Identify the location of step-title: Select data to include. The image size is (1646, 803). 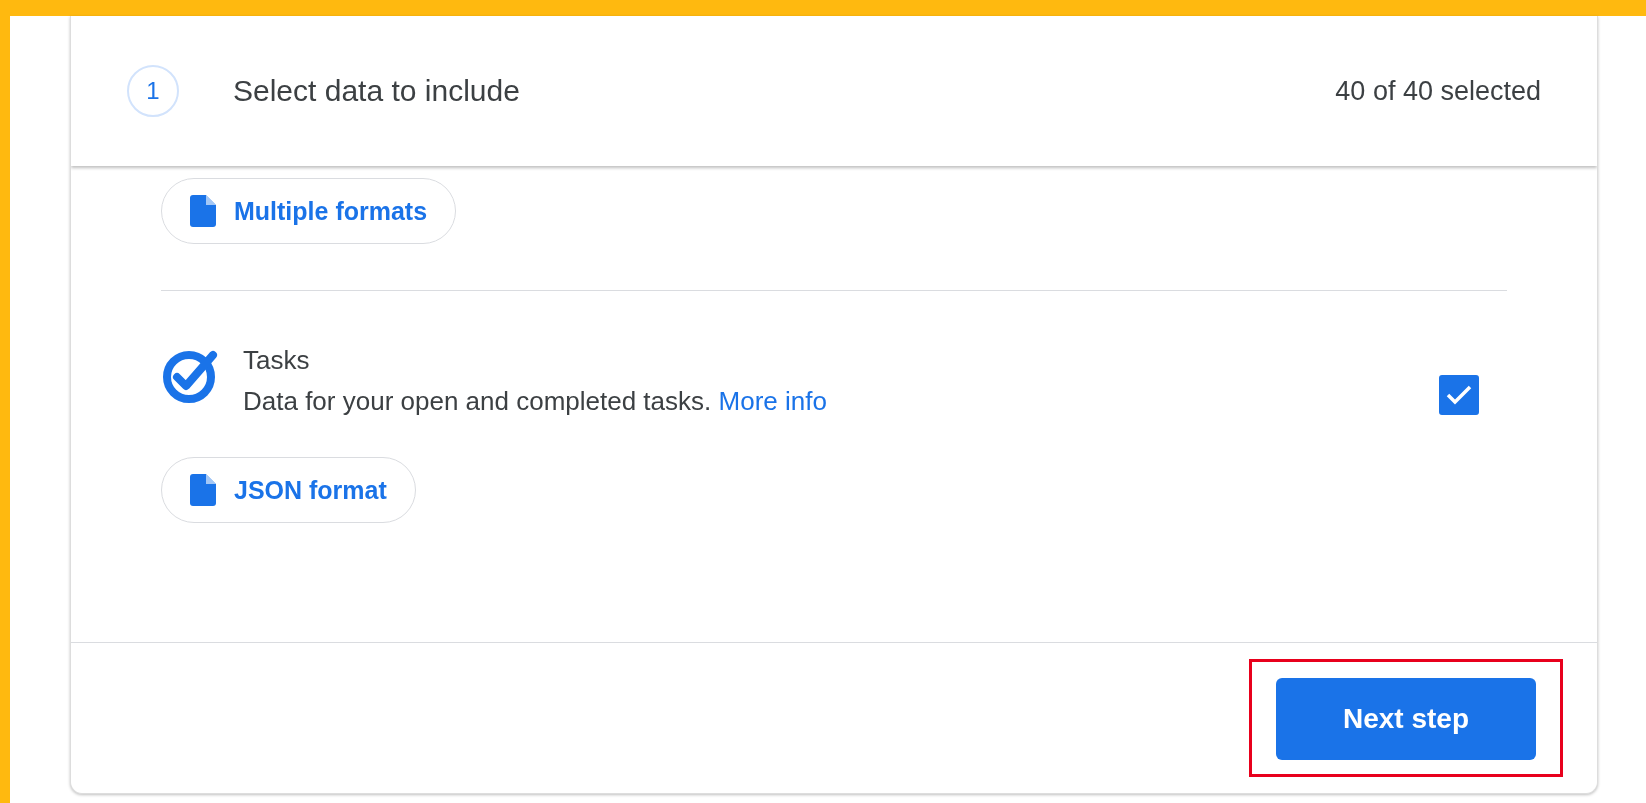
(377, 91).